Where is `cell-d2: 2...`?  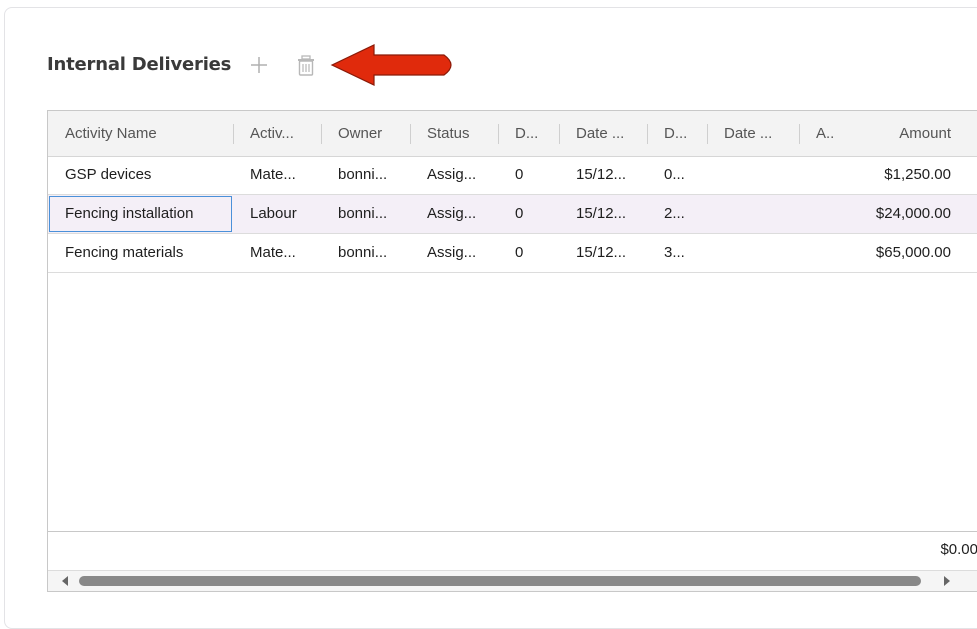 cell-d2: 2... is located at coordinates (677, 214).